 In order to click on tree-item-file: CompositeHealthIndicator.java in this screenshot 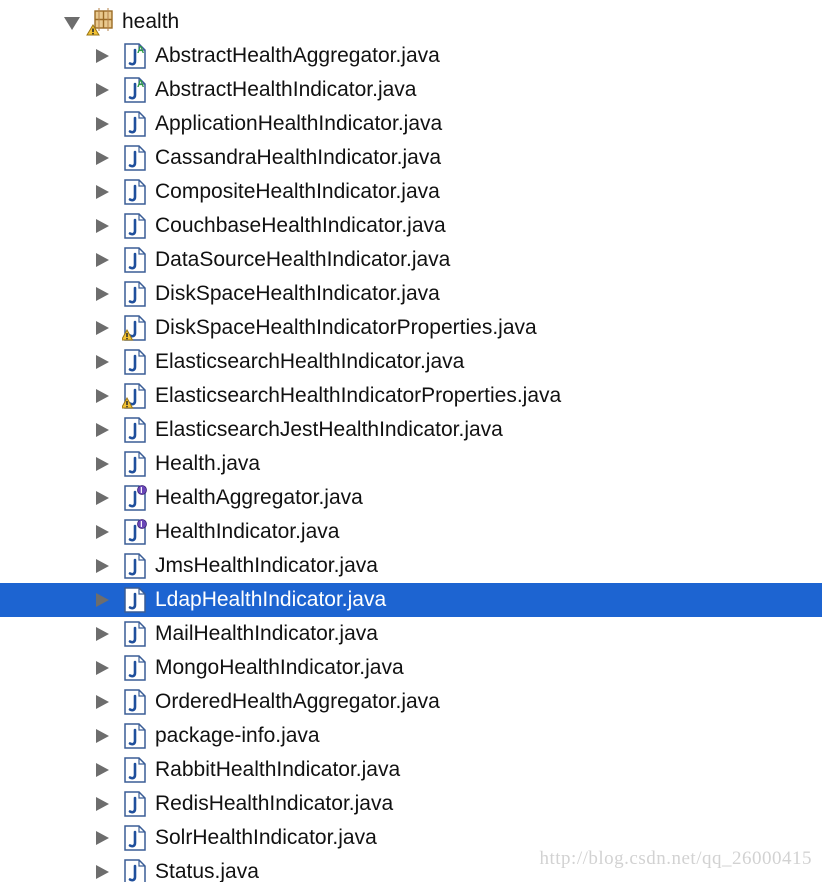, I will do `click(411, 192)`.